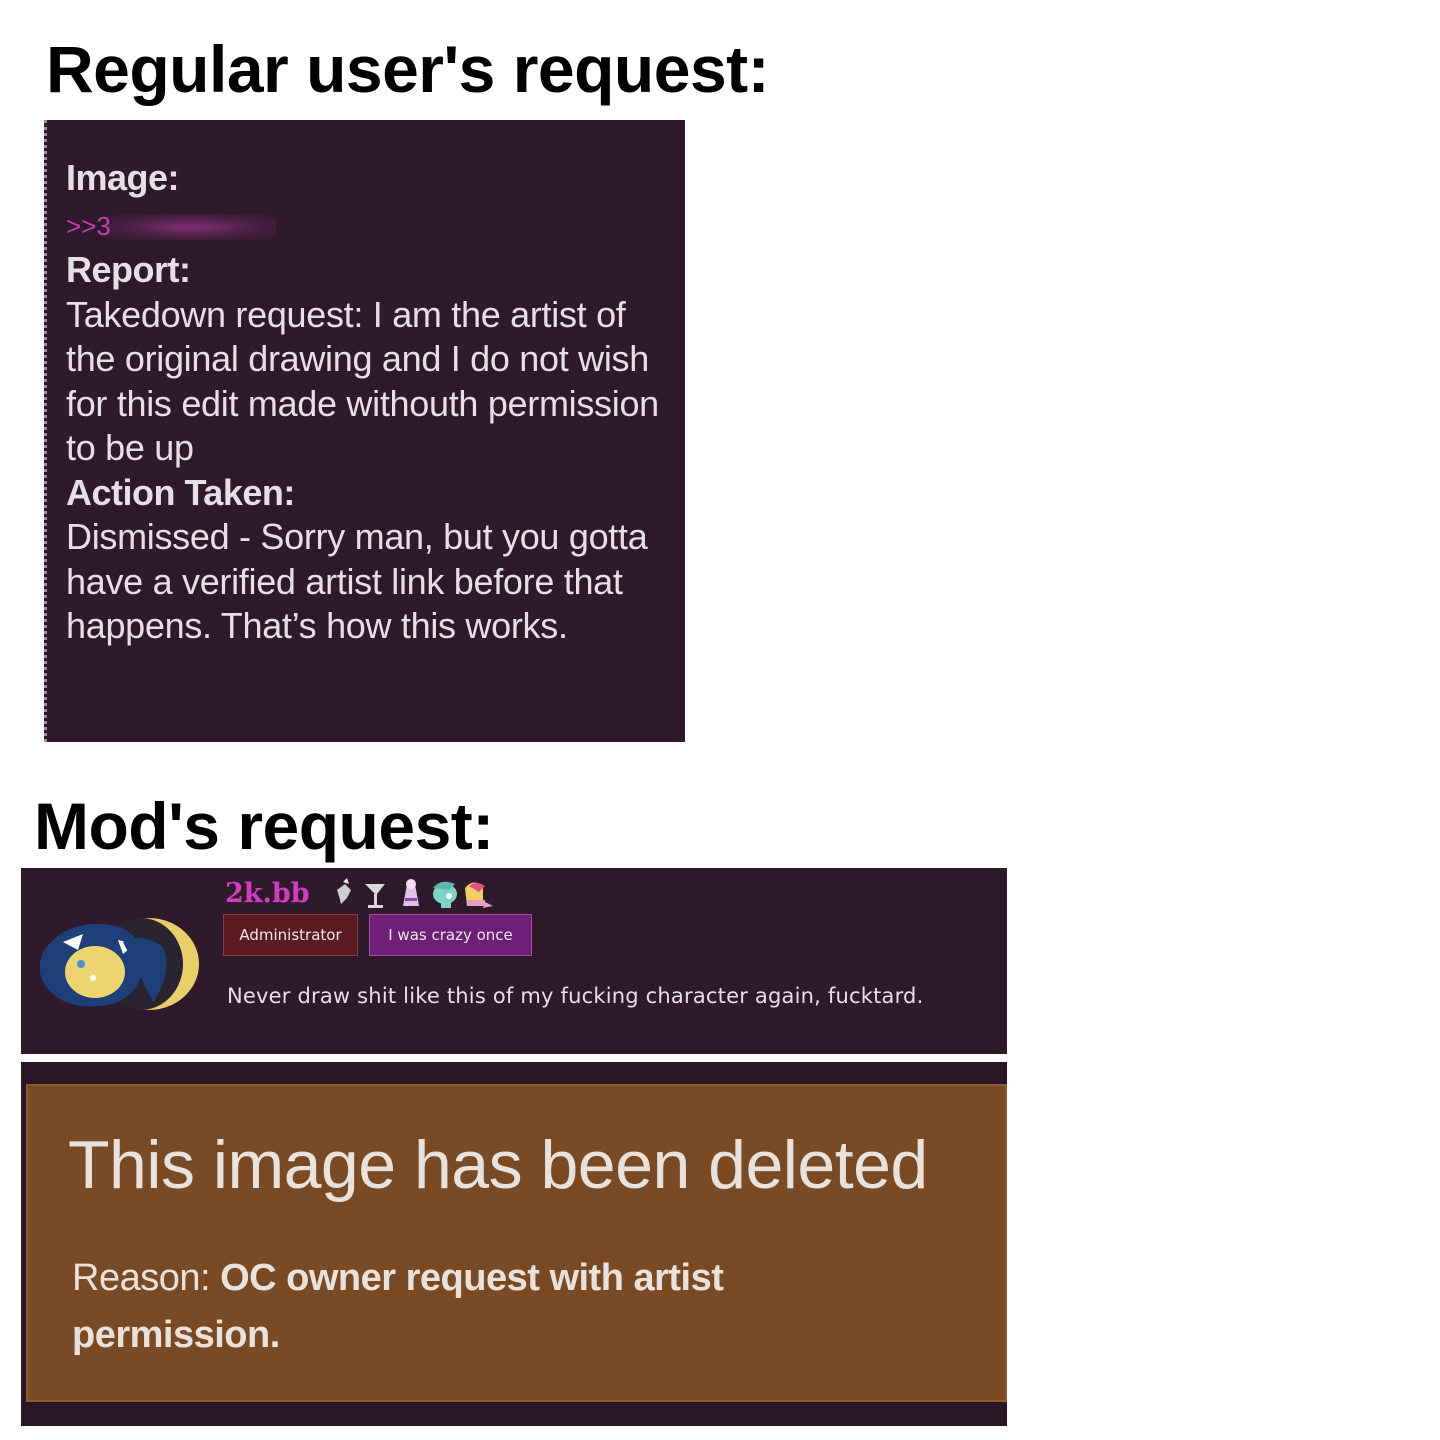 Image resolution: width=1440 pixels, height=1440 pixels. Describe the element at coordinates (267, 893) in the screenshot. I see `username-link: 2k.bb` at that location.